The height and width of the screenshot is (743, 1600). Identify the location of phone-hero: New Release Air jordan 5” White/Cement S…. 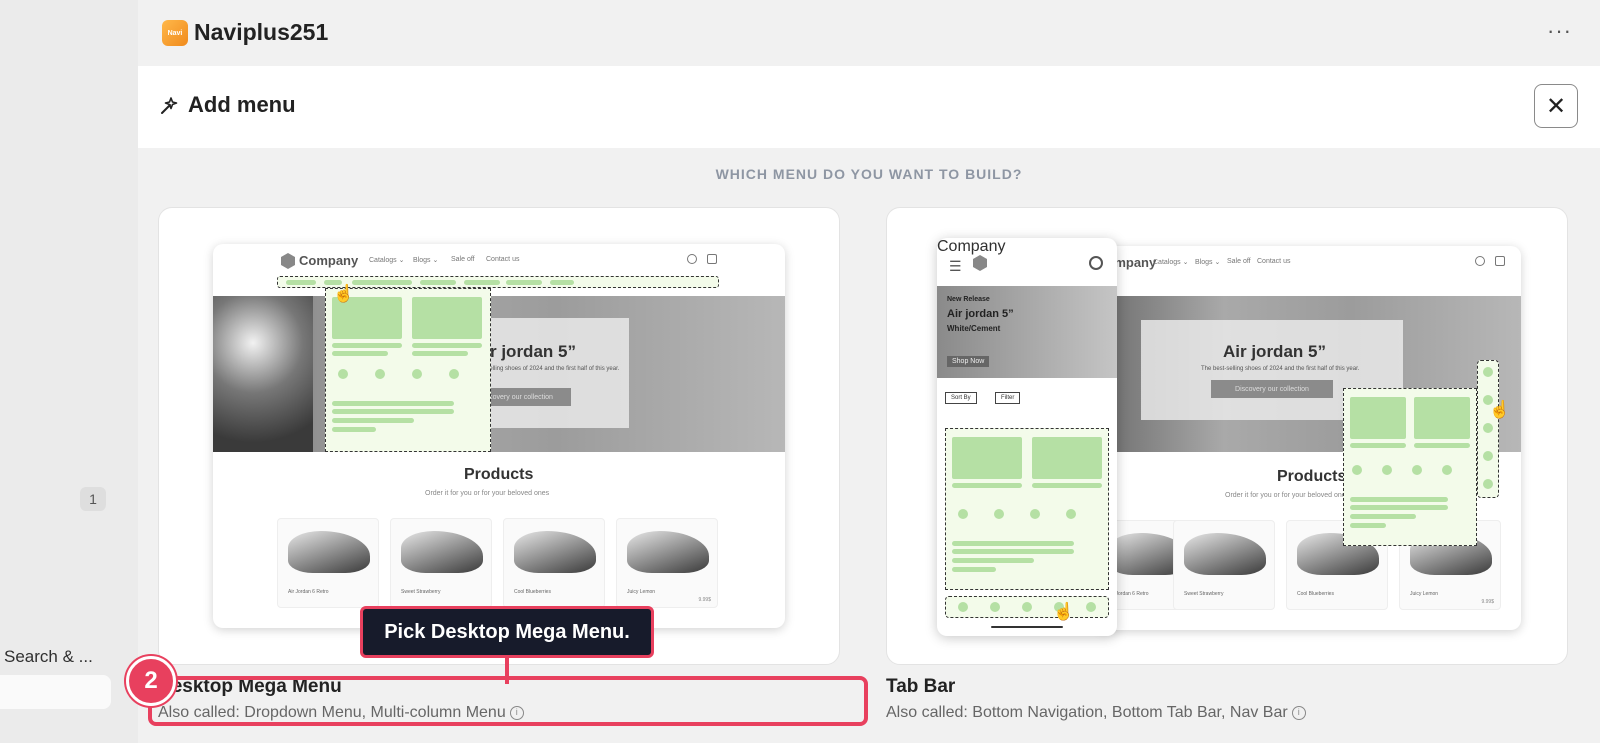
(1027, 332).